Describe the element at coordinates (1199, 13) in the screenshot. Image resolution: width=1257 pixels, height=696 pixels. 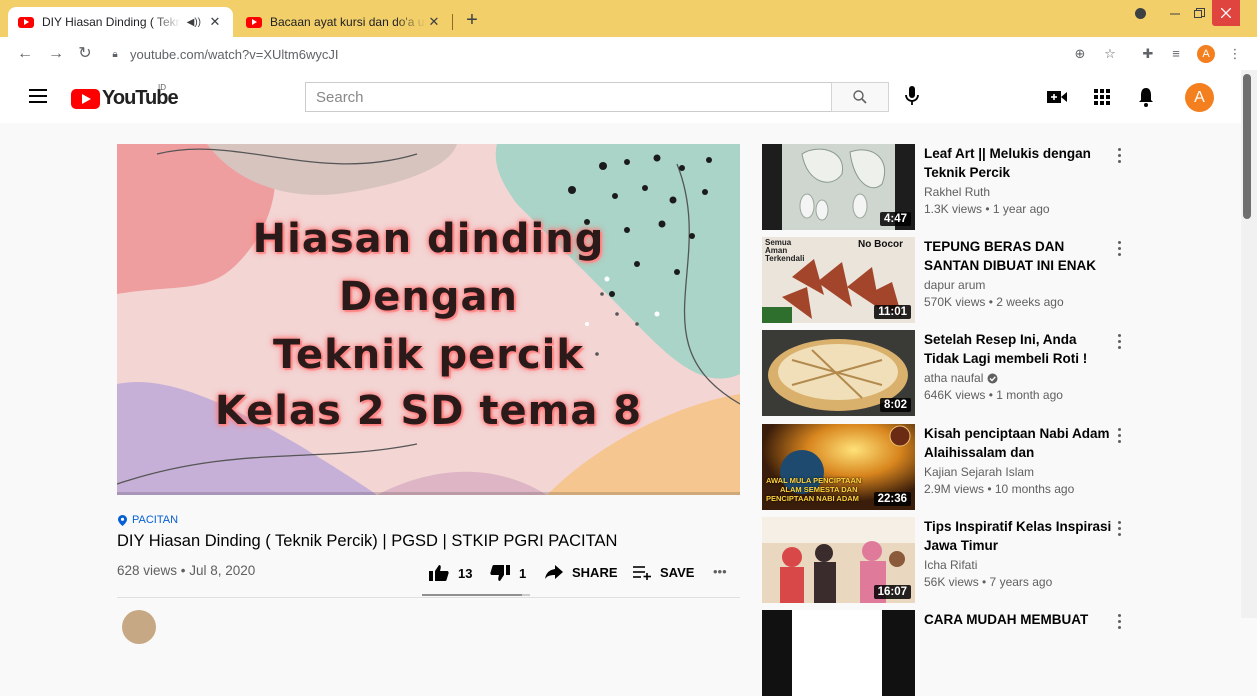
I see `restore-button` at that location.